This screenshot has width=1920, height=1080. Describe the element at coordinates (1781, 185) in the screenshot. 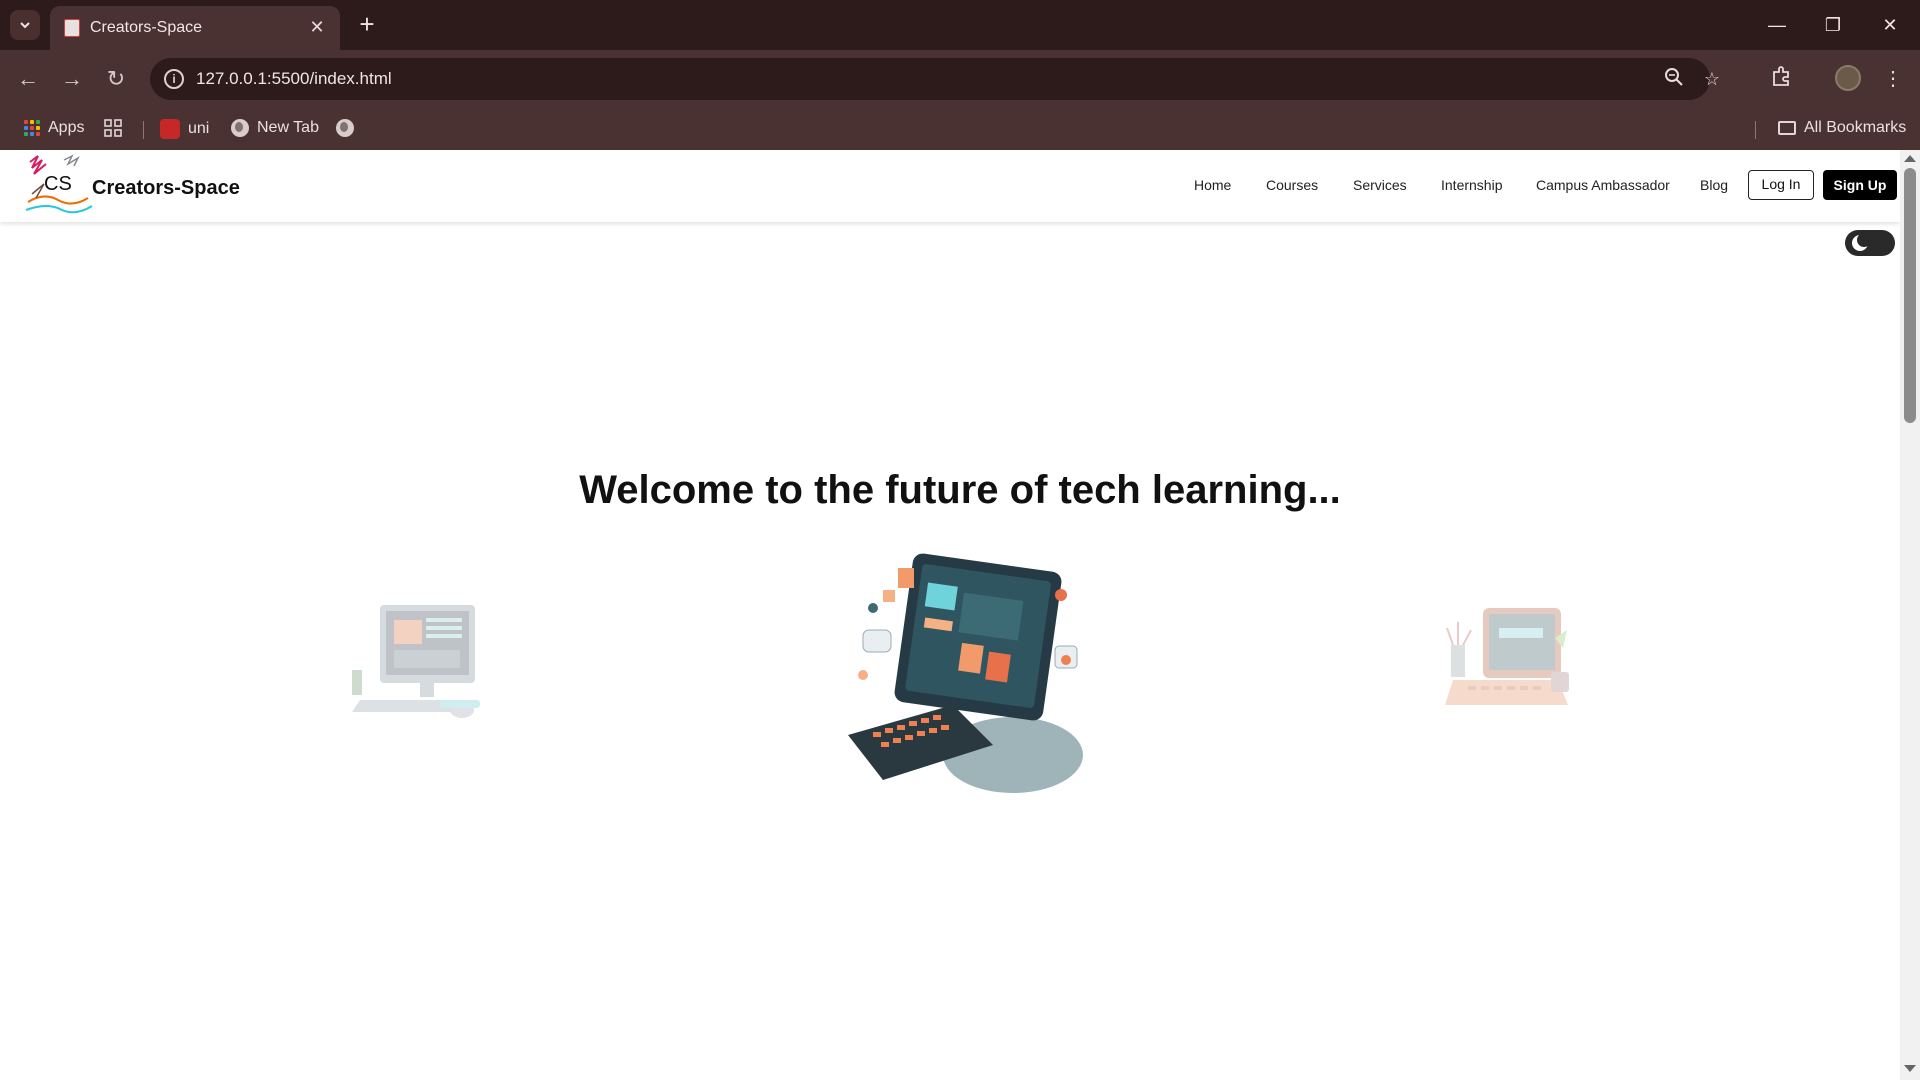

I see `login-button: Log In` at that location.